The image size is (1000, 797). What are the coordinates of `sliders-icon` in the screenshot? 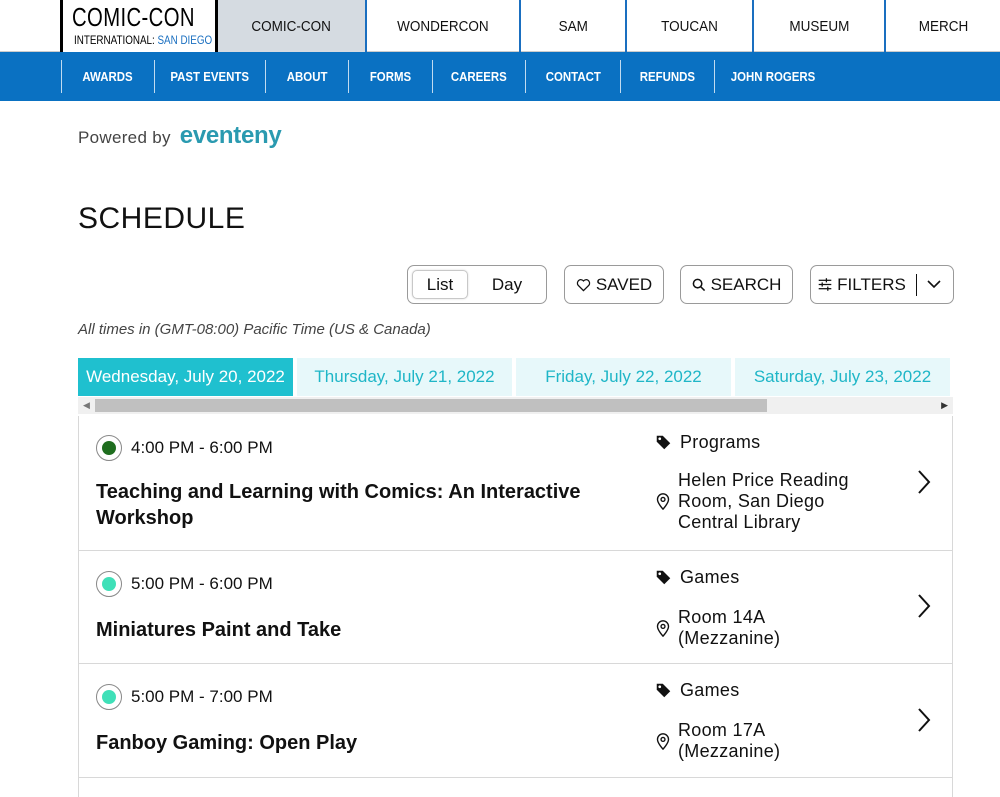 It's located at (825, 284).